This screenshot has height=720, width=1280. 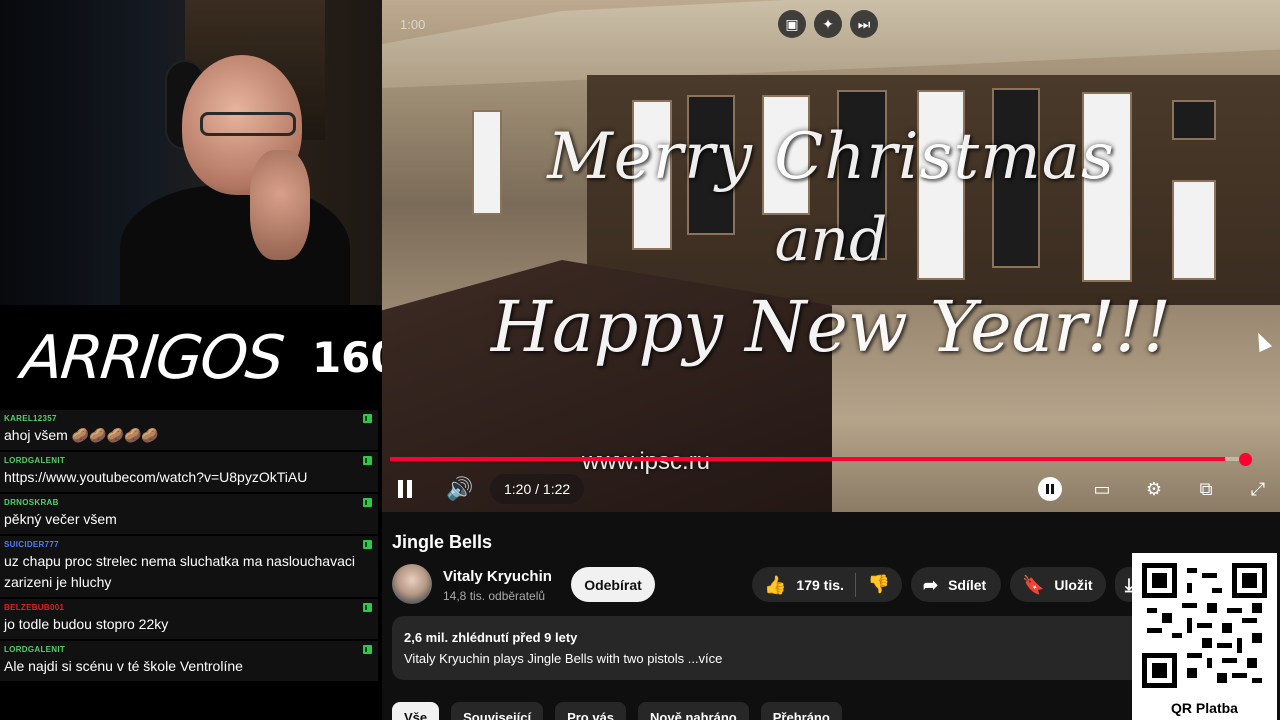 What do you see at coordinates (60, 519) in the screenshot?
I see `chat-text: pěkný večer všem` at bounding box center [60, 519].